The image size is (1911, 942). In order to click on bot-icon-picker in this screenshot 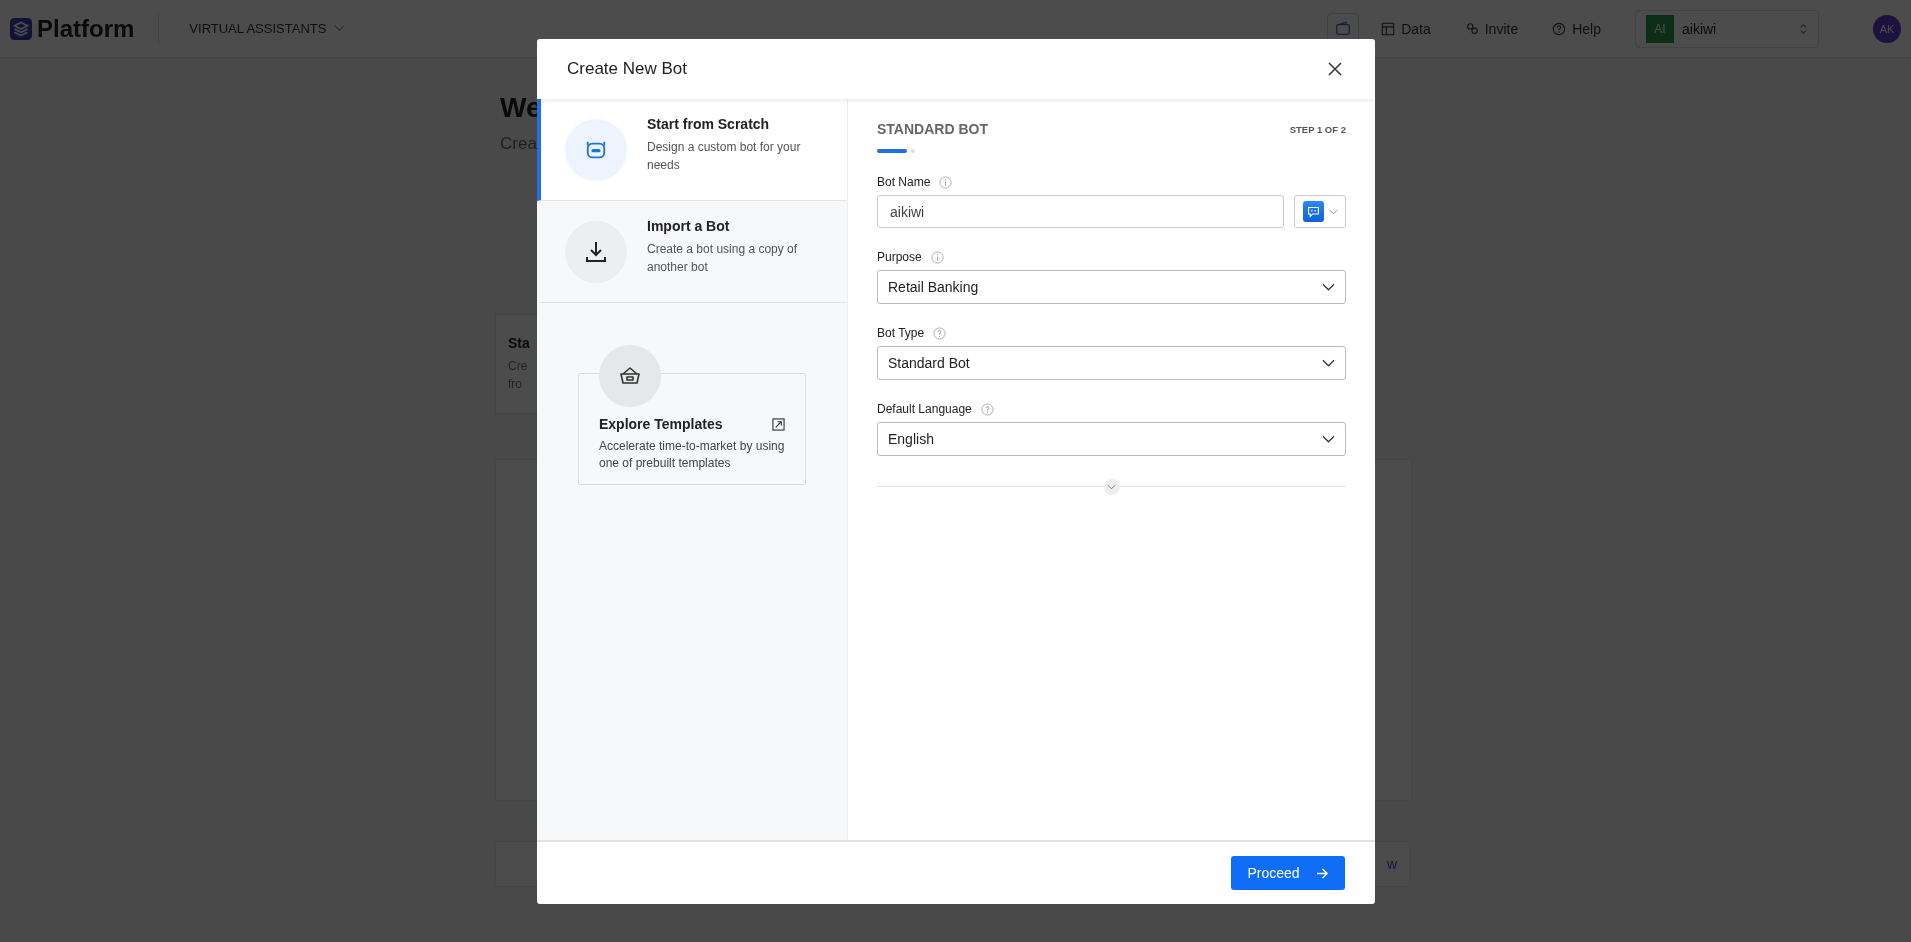, I will do `click(1320, 211)`.